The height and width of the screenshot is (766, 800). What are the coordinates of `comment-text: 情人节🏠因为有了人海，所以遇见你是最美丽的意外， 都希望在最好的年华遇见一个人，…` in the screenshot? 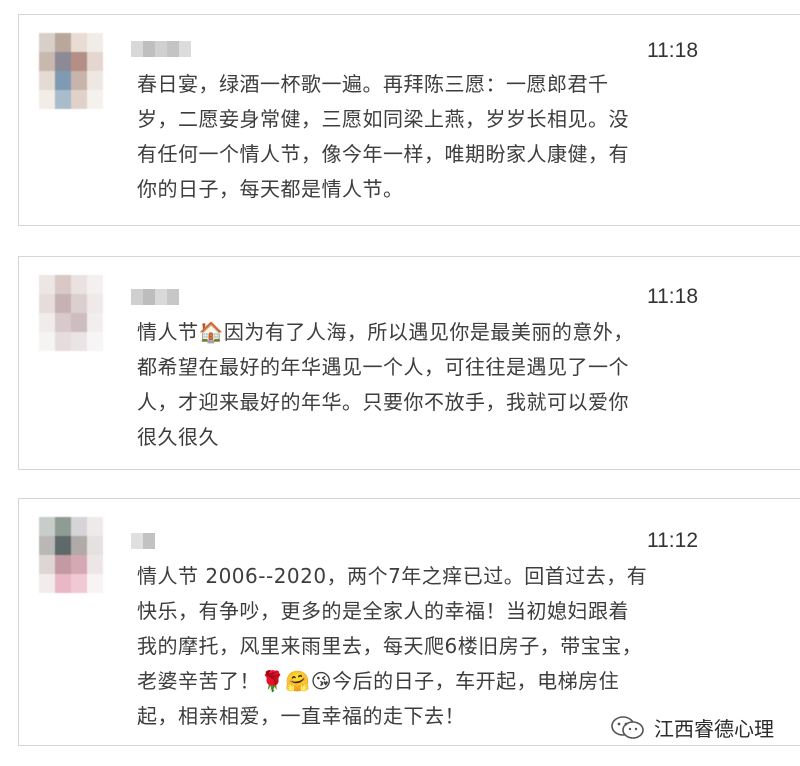 It's located at (392, 385).